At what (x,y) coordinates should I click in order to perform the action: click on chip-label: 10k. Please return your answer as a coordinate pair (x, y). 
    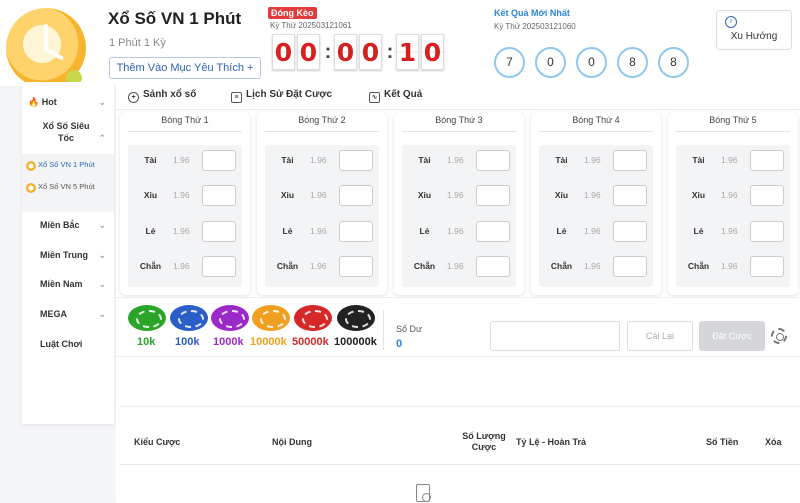
    Looking at the image, I should click on (146, 342).